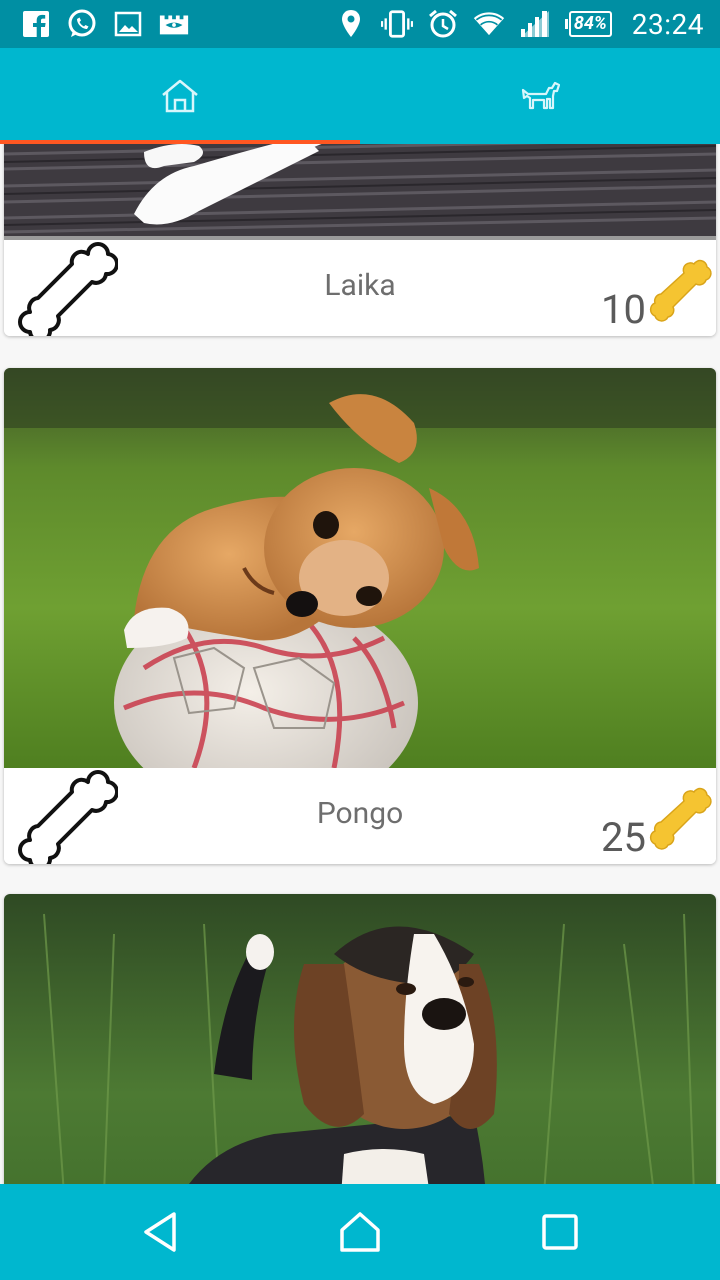 This screenshot has width=720, height=1280. What do you see at coordinates (351, 24) in the screenshot?
I see `location-icon` at bounding box center [351, 24].